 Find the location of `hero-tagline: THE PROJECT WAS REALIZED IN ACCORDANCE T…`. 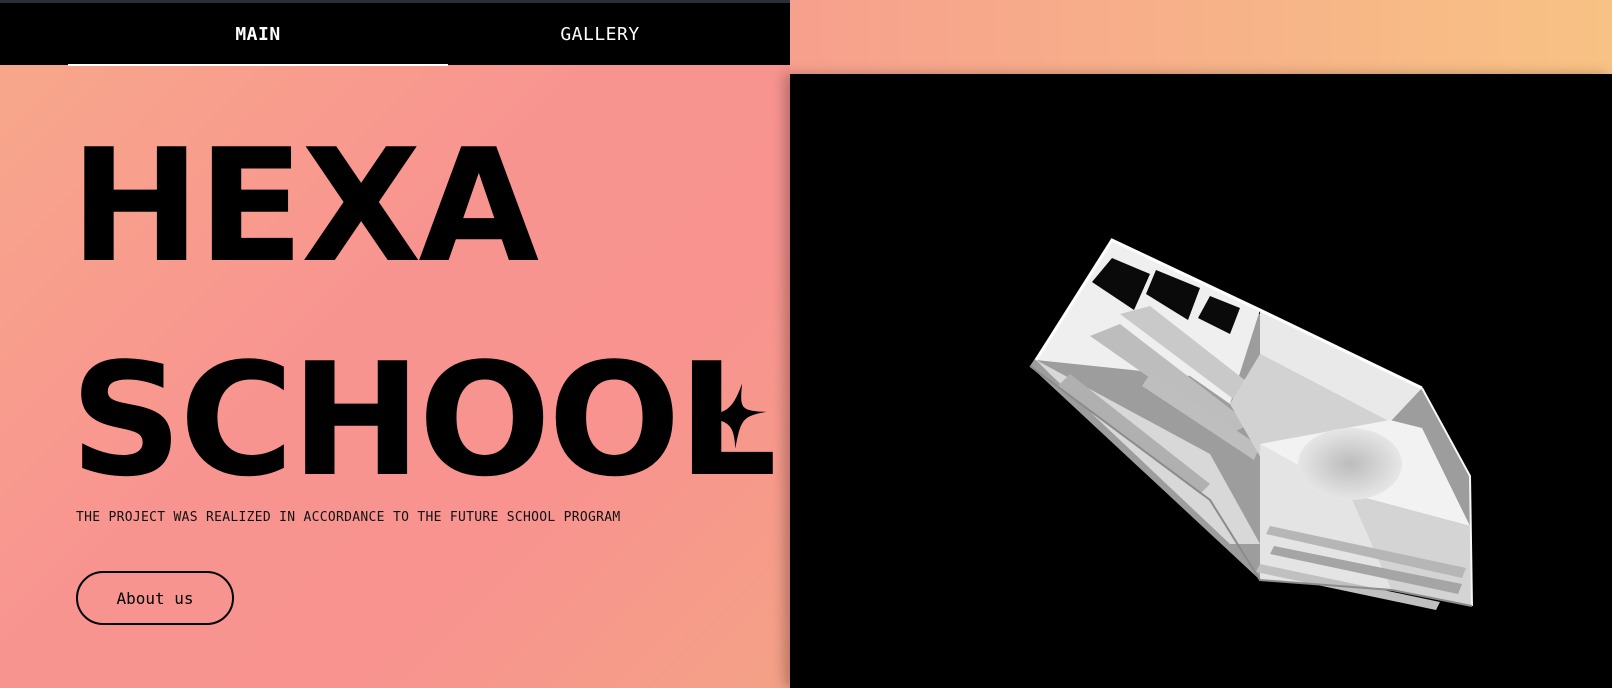

hero-tagline: THE PROJECT WAS REALIZED IN ACCORDANCE T… is located at coordinates (348, 517).